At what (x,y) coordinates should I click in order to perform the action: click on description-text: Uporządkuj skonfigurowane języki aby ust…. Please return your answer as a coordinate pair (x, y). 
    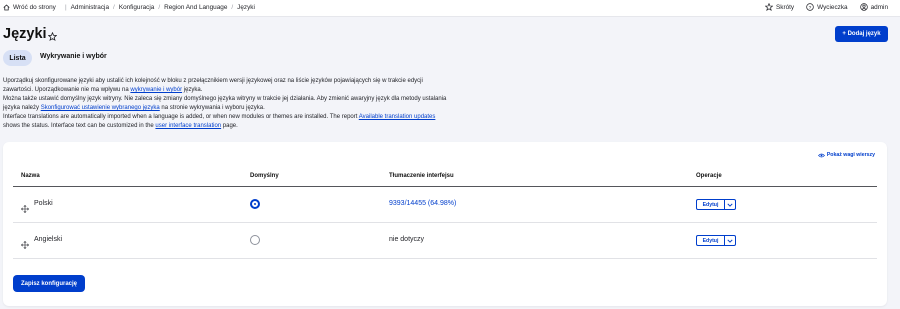
    Looking at the image, I should click on (213, 85).